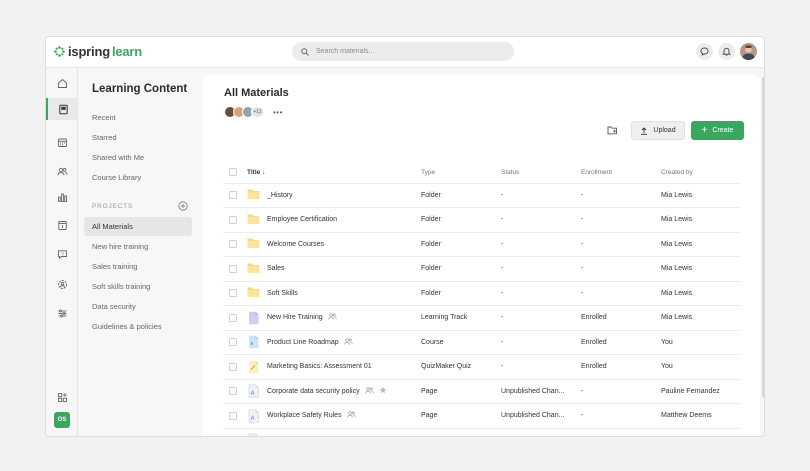  I want to click on item-title: Employee Certification, so click(302, 219).